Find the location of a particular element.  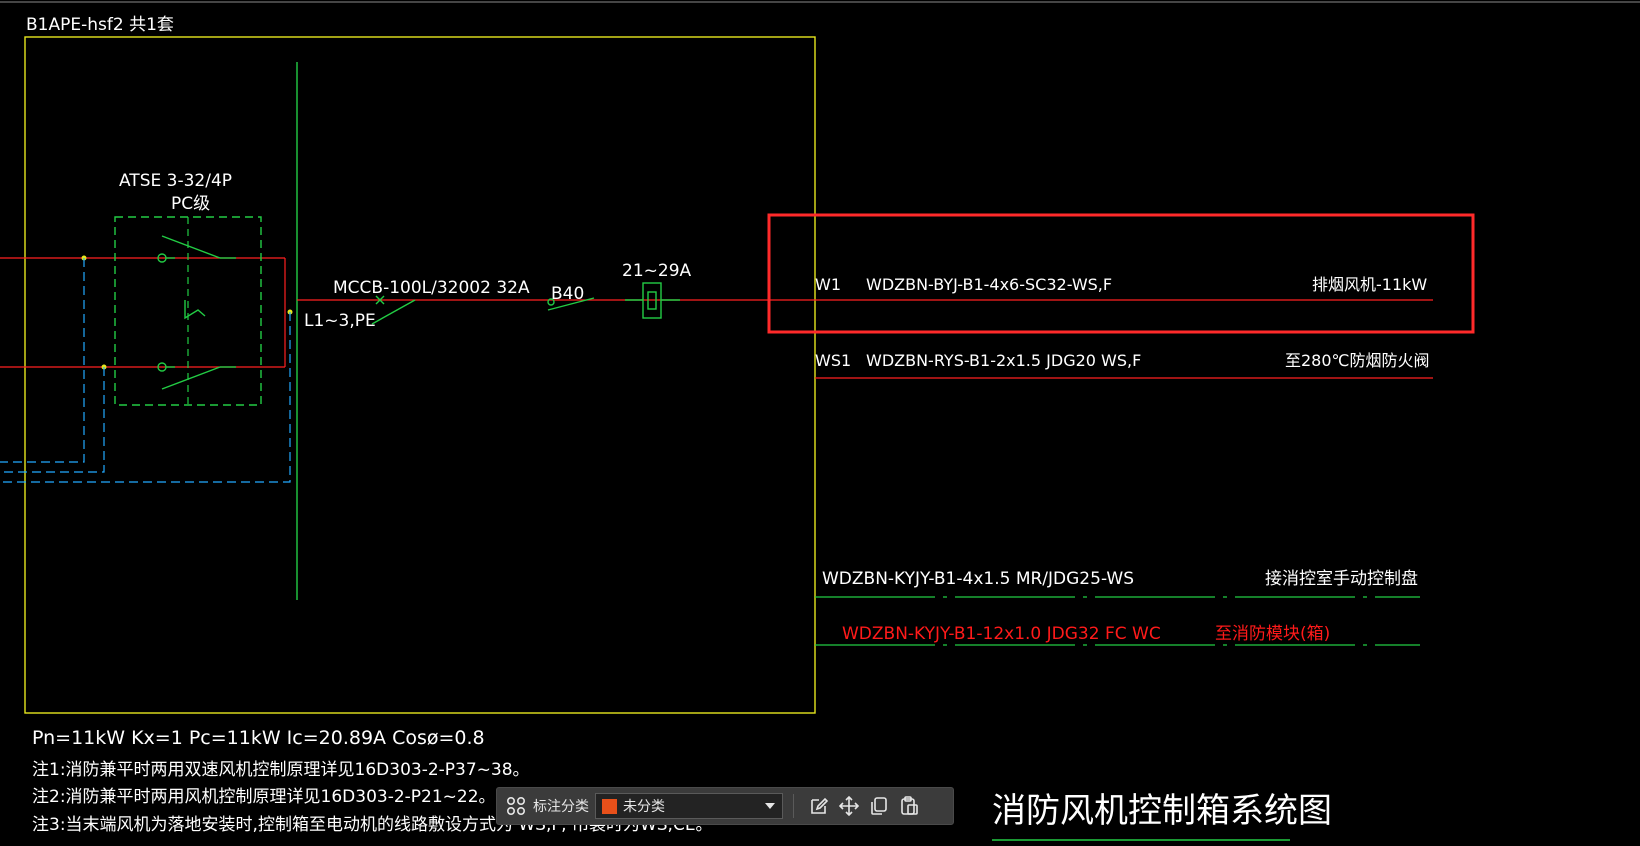

contactor-label: B40 is located at coordinates (567, 294).